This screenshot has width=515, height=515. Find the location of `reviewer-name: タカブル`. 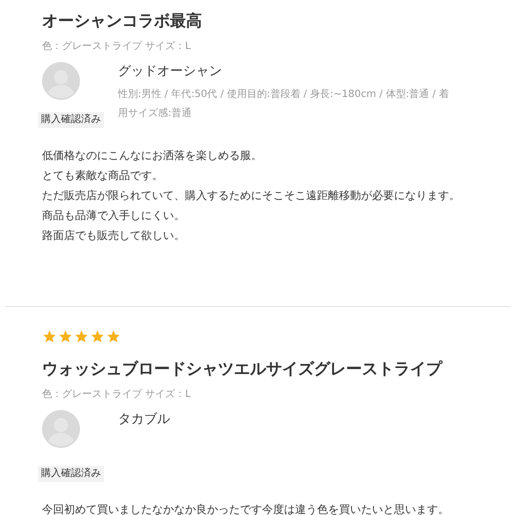

reviewer-name: タカブル is located at coordinates (144, 420).